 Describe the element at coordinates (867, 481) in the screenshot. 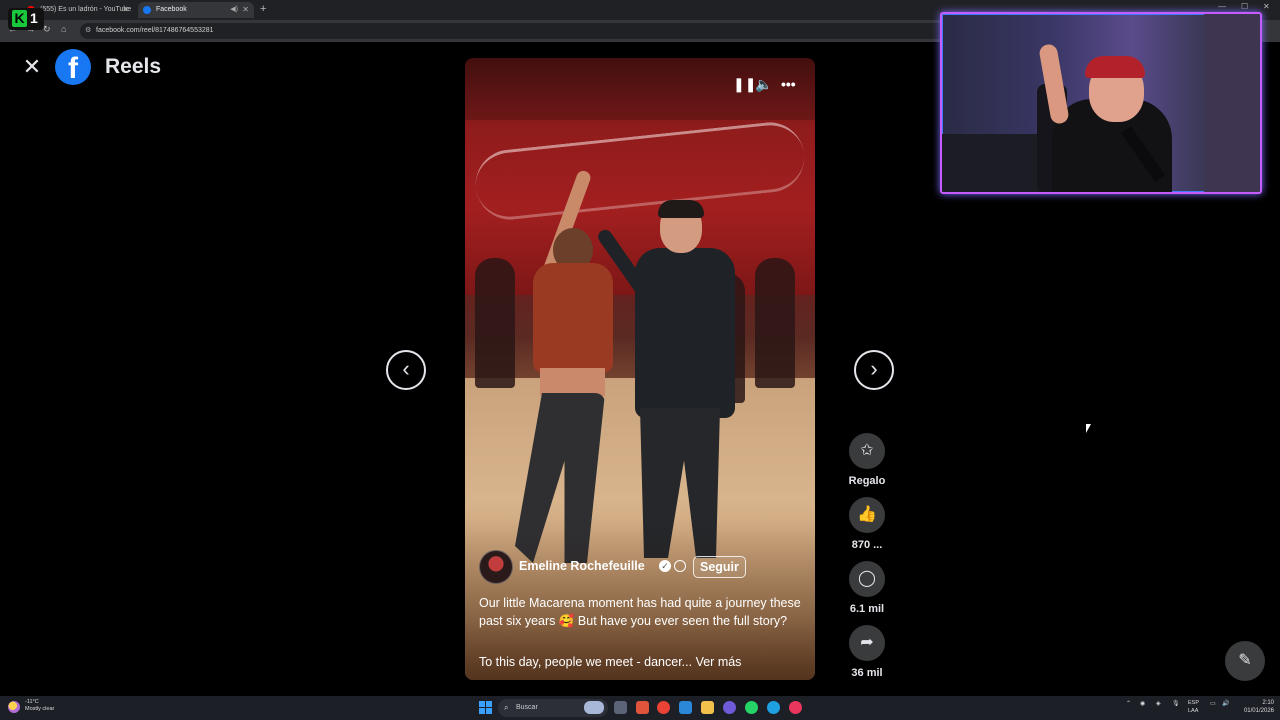

I see `gift-label: Regalo` at that location.